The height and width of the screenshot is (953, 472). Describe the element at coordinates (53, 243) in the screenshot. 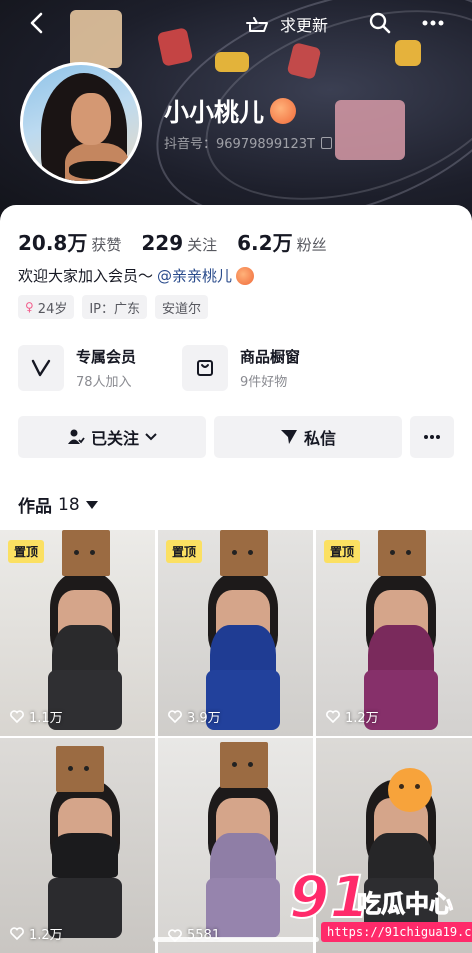

I see `stat-value: 20.8万` at that location.